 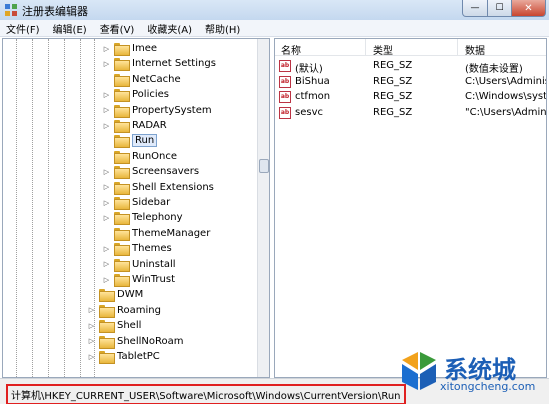 What do you see at coordinates (410, 48) in the screenshot?
I see `list-header: 名称 类型 数据` at bounding box center [410, 48].